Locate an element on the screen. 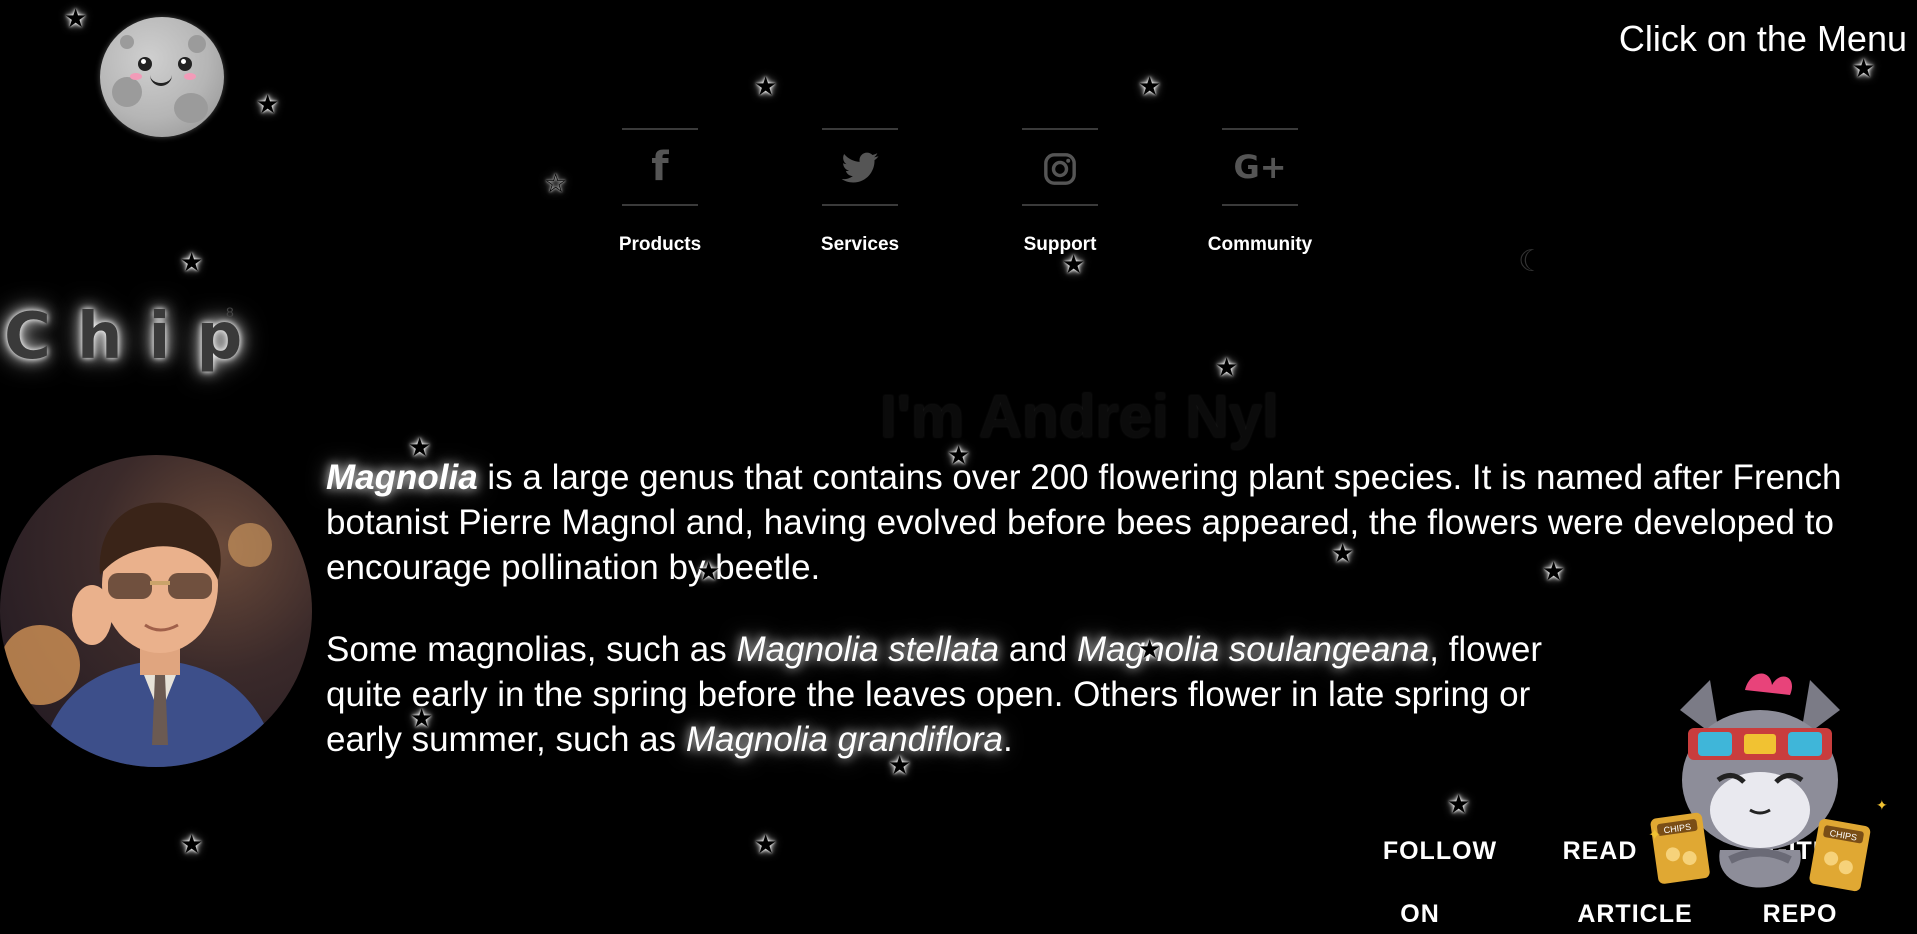 The image size is (1917, 934). crescent-moon-icon: ☾ is located at coordinates (1531, 261).